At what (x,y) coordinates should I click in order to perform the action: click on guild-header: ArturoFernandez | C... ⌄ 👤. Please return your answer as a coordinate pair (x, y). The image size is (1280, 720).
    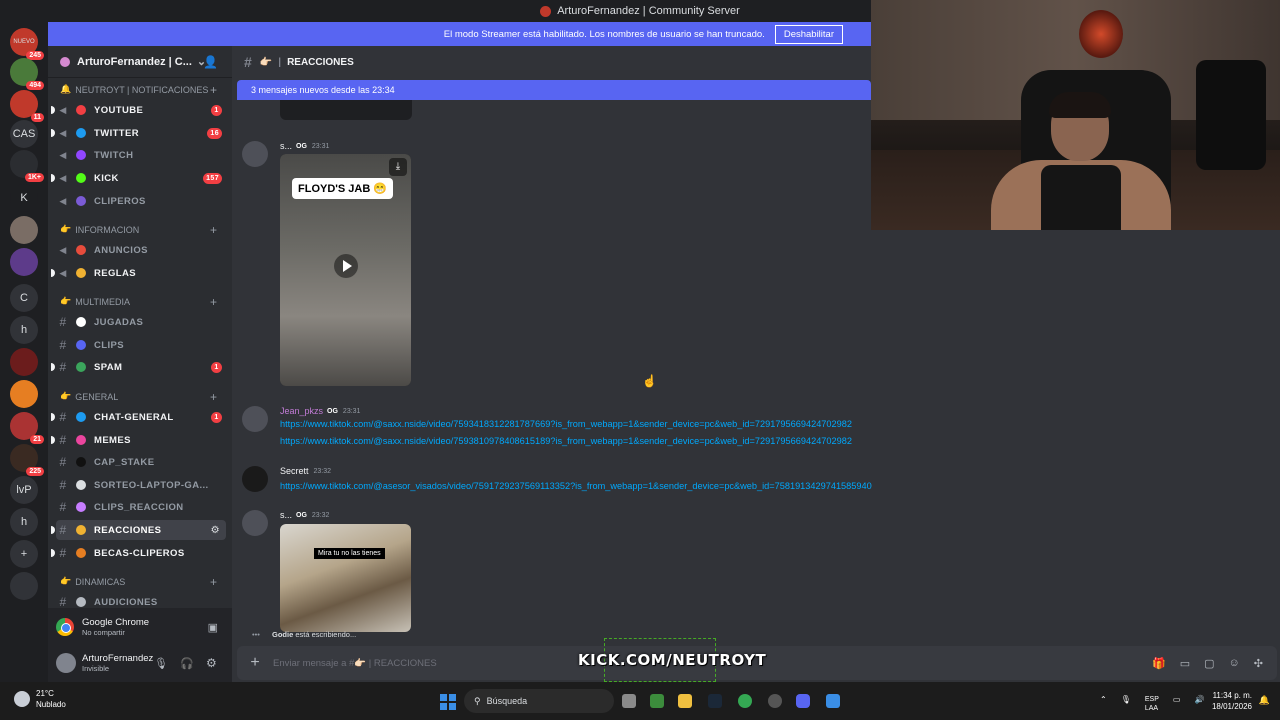
    Looking at the image, I should click on (140, 62).